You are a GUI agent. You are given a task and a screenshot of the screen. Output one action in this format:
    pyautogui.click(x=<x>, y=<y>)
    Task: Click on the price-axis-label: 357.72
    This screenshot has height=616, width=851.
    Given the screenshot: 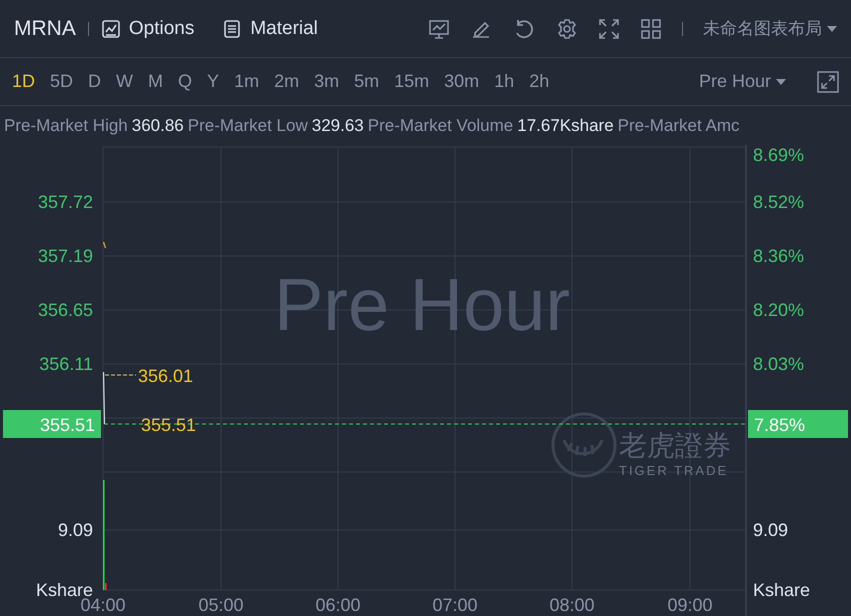 What is the action you would take?
    pyautogui.click(x=65, y=202)
    